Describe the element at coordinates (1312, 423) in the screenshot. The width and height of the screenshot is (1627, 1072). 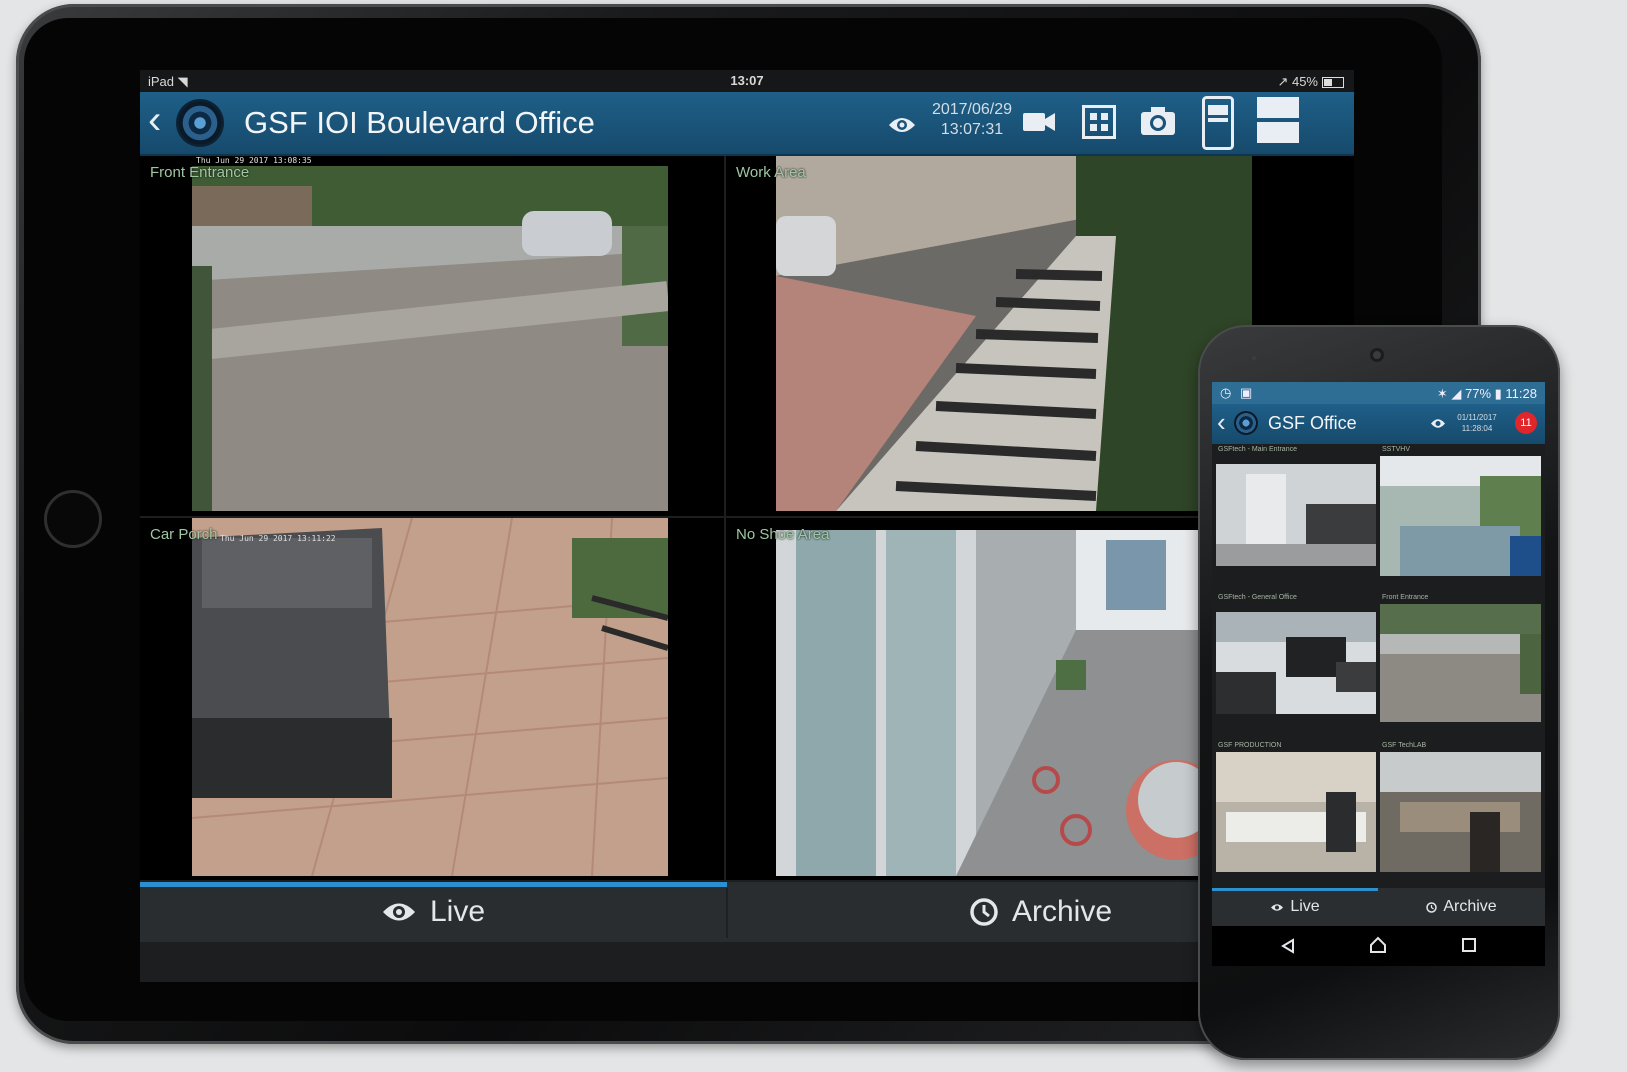
I see `page-title: GSF Office` at that location.